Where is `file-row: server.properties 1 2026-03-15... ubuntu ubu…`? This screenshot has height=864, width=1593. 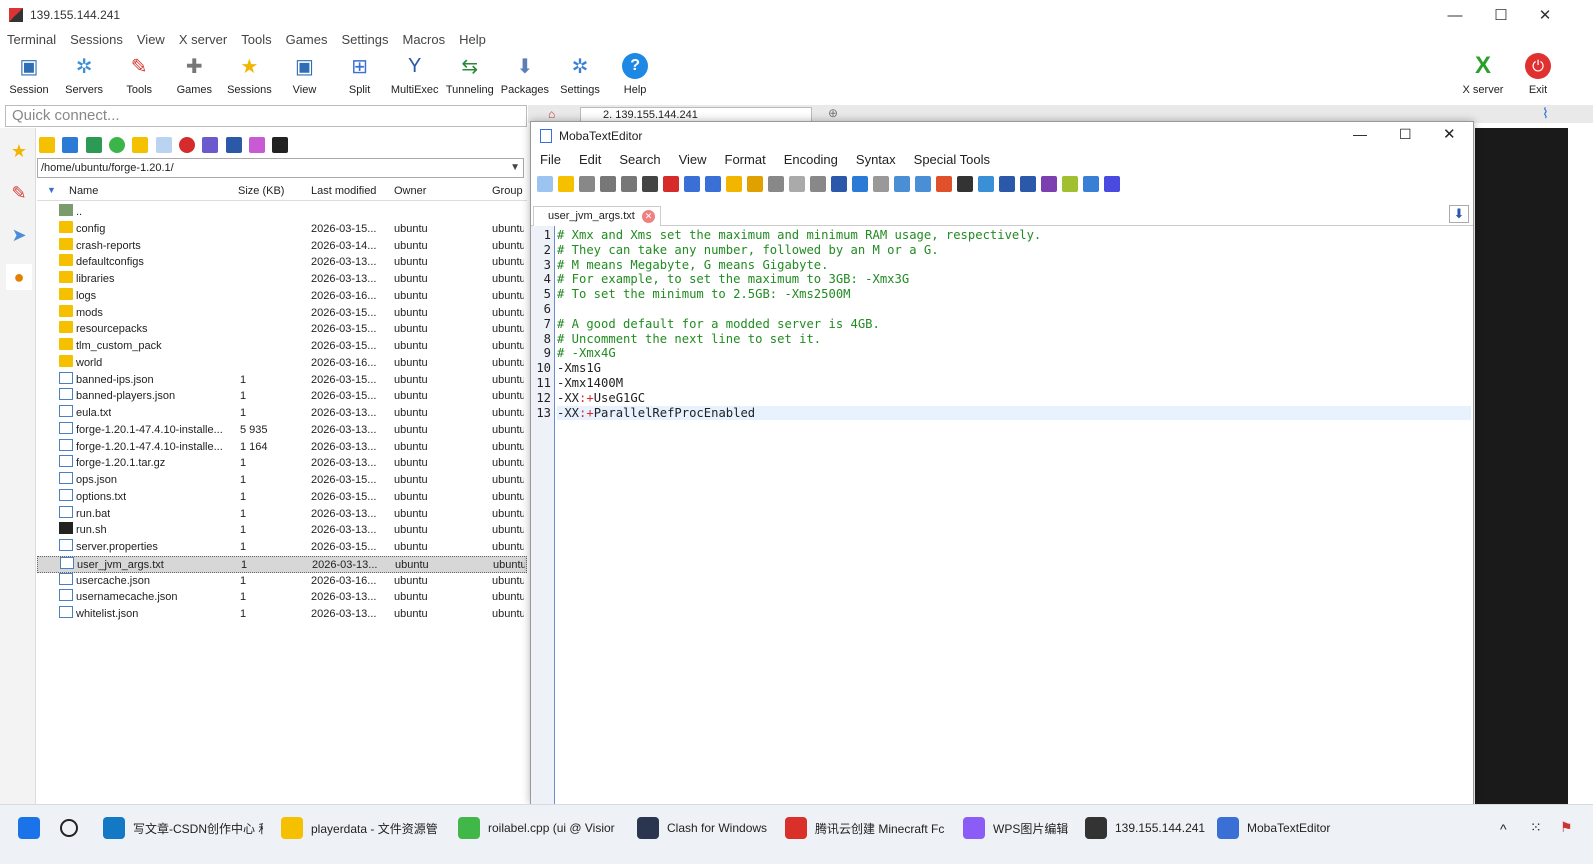 file-row: server.properties 1 2026-03-15... ubuntu ubu… is located at coordinates (282, 547).